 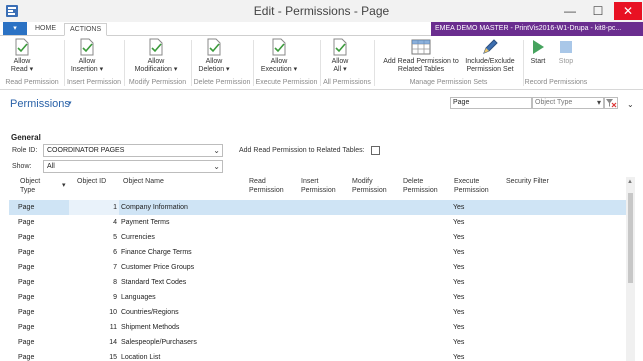 What do you see at coordinates (15, 28) in the screenshot?
I see `file-menu-button: ▾` at bounding box center [15, 28].